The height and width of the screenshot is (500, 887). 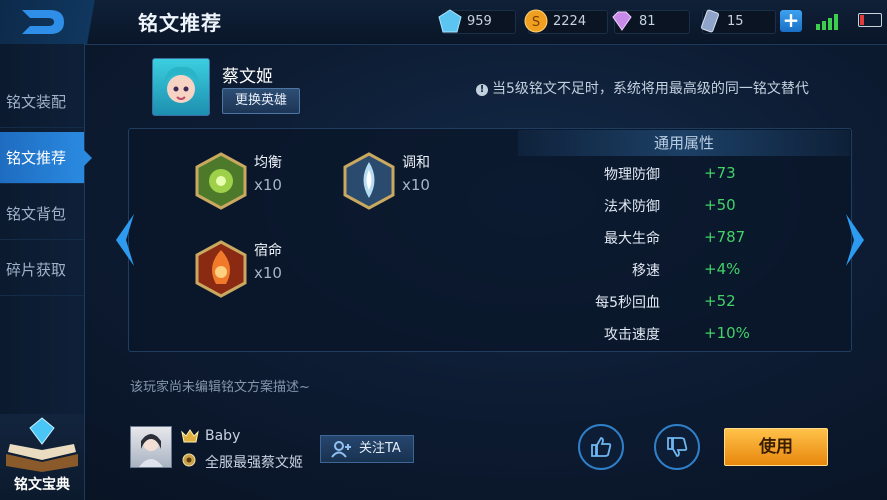 What do you see at coordinates (776, 447) in the screenshot?
I see `use-button: 使用` at bounding box center [776, 447].